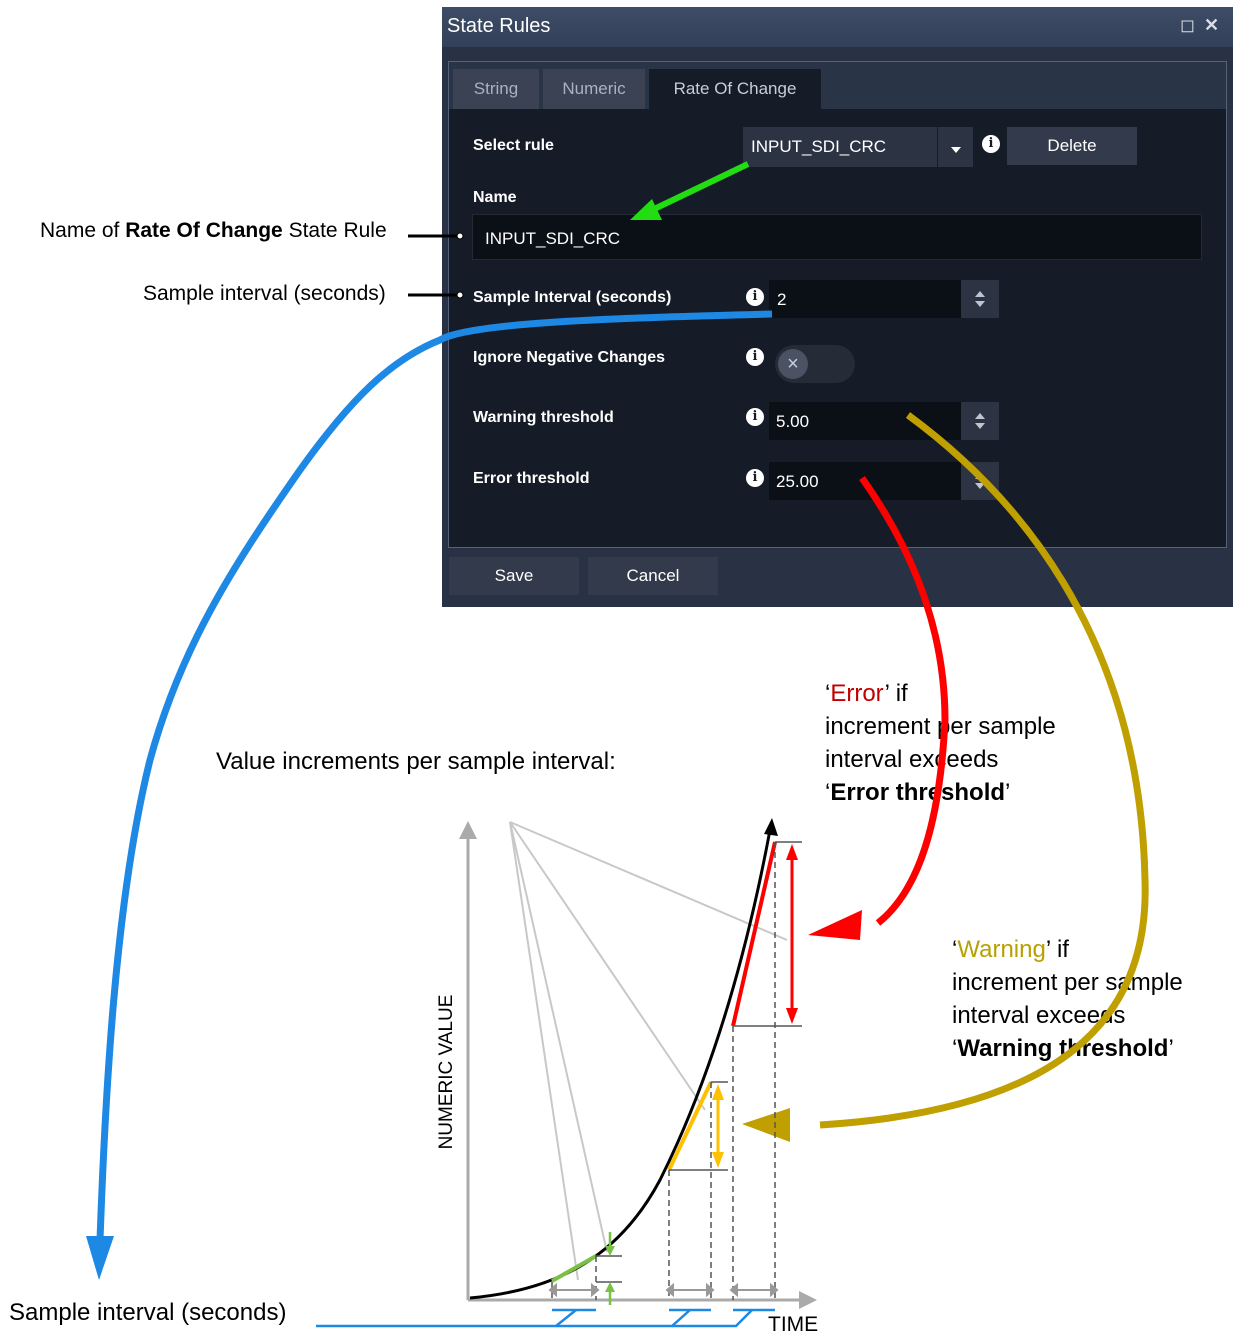 The image size is (1233, 1332). What do you see at coordinates (984, 770) in the screenshot?
I see `olive-warning-curve` at bounding box center [984, 770].